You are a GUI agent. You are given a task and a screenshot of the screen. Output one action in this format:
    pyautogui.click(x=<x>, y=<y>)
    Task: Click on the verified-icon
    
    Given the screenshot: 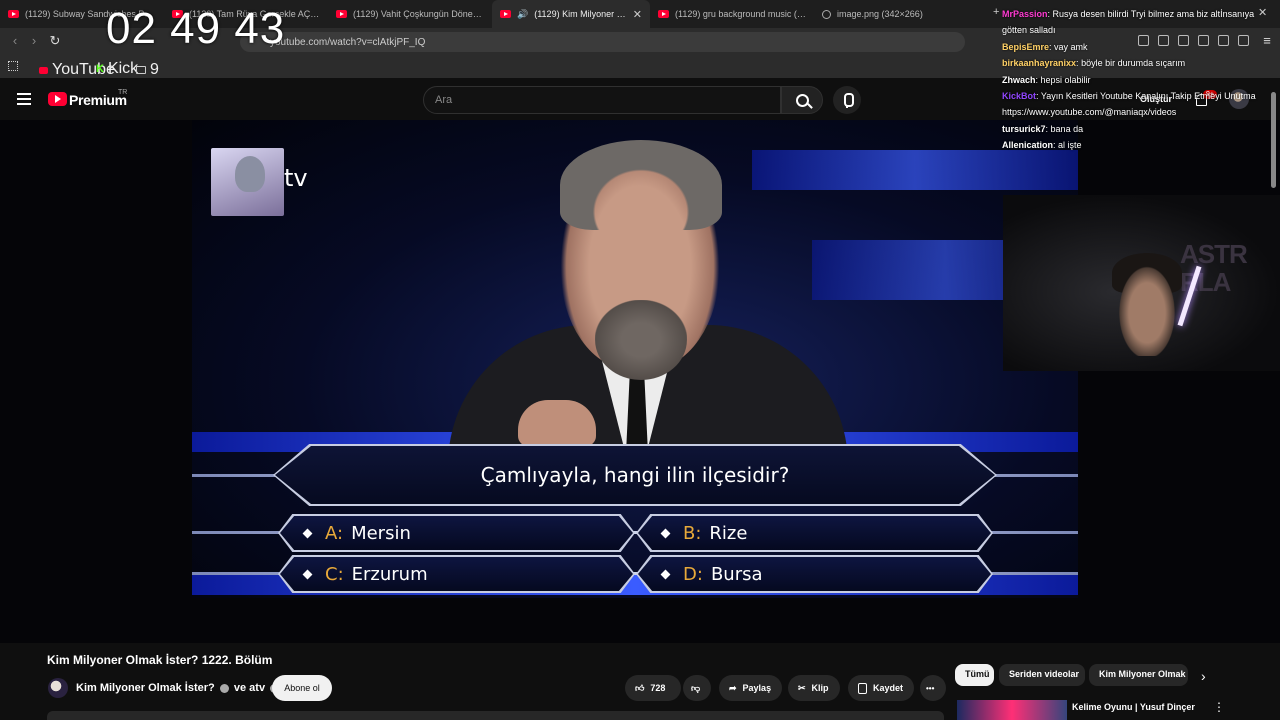 What is the action you would take?
    pyautogui.click(x=224, y=688)
    